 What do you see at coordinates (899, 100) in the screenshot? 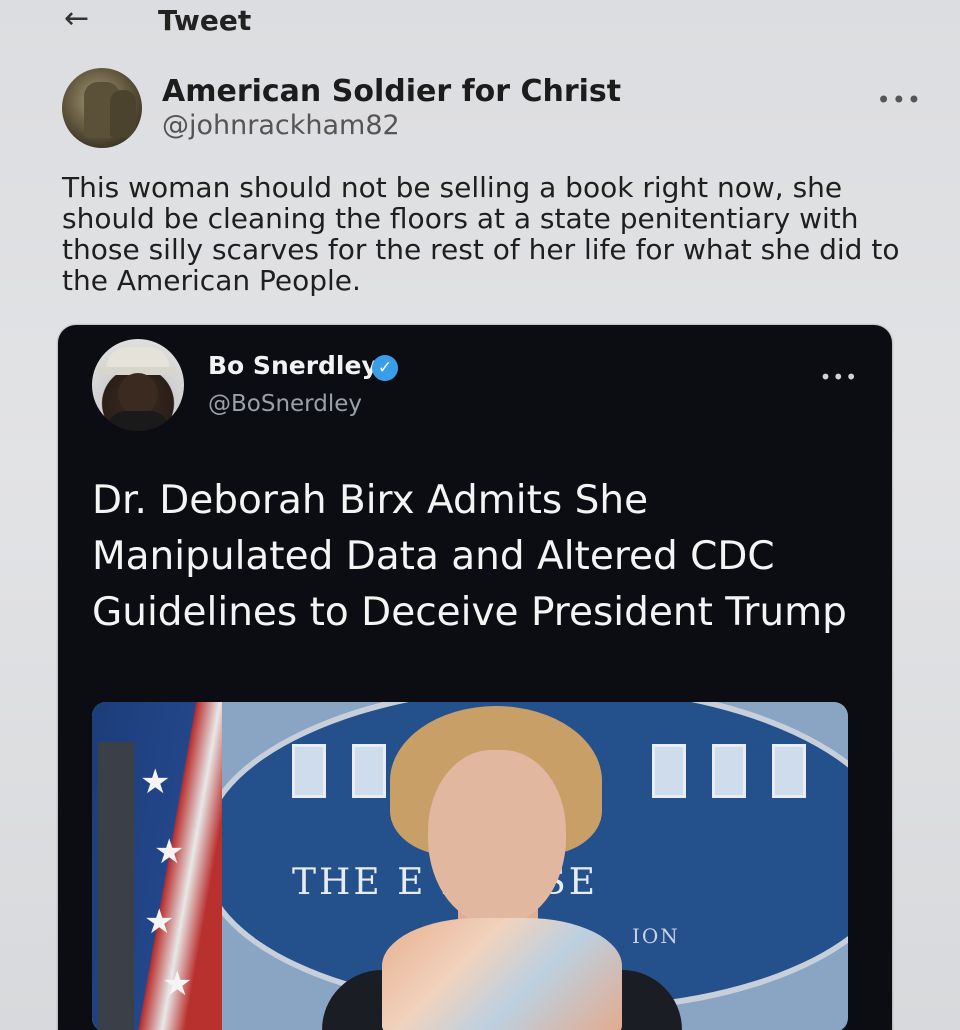
I see `more-options-icon: •••` at bounding box center [899, 100].